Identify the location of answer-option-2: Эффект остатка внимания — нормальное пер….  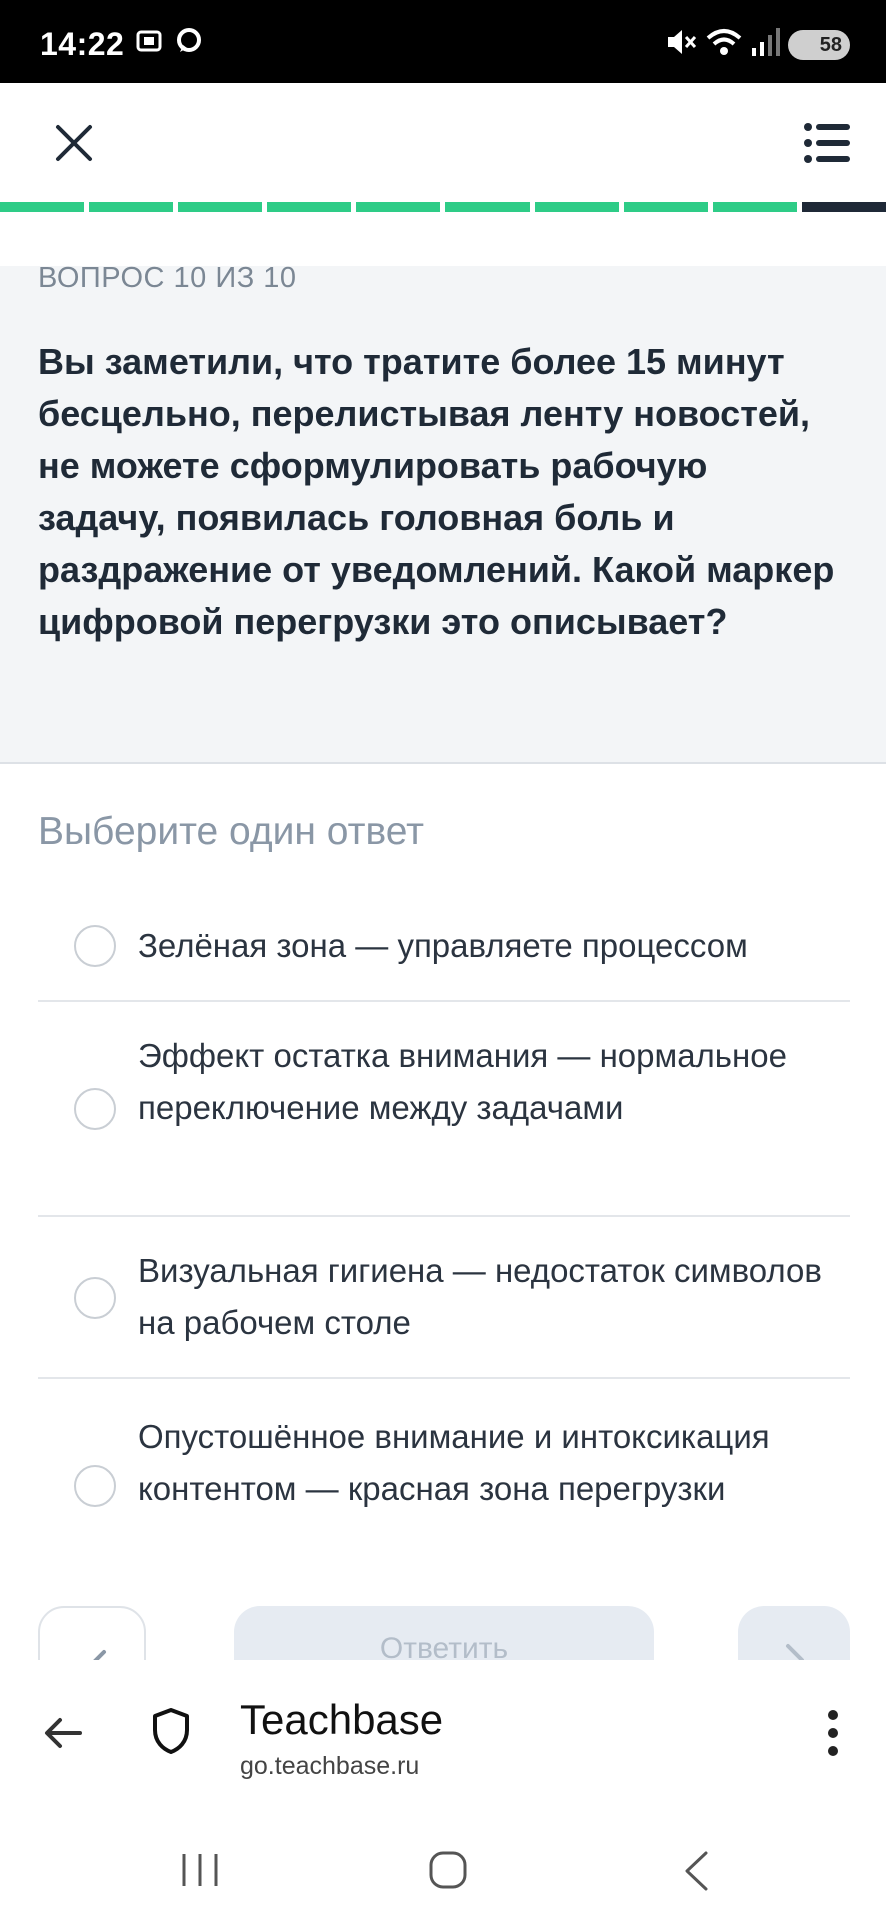
(444, 1109).